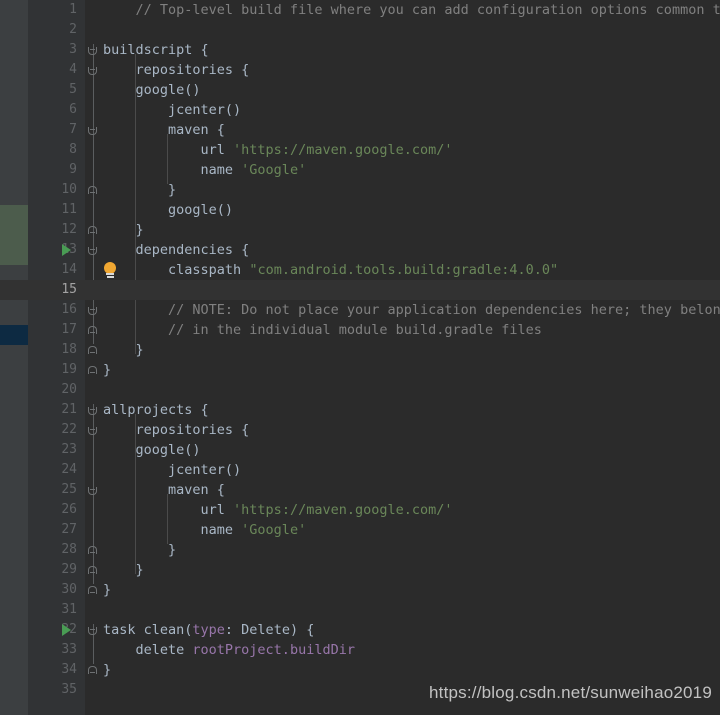  What do you see at coordinates (148, 650) in the screenshot?
I see `code-token: delete` at bounding box center [148, 650].